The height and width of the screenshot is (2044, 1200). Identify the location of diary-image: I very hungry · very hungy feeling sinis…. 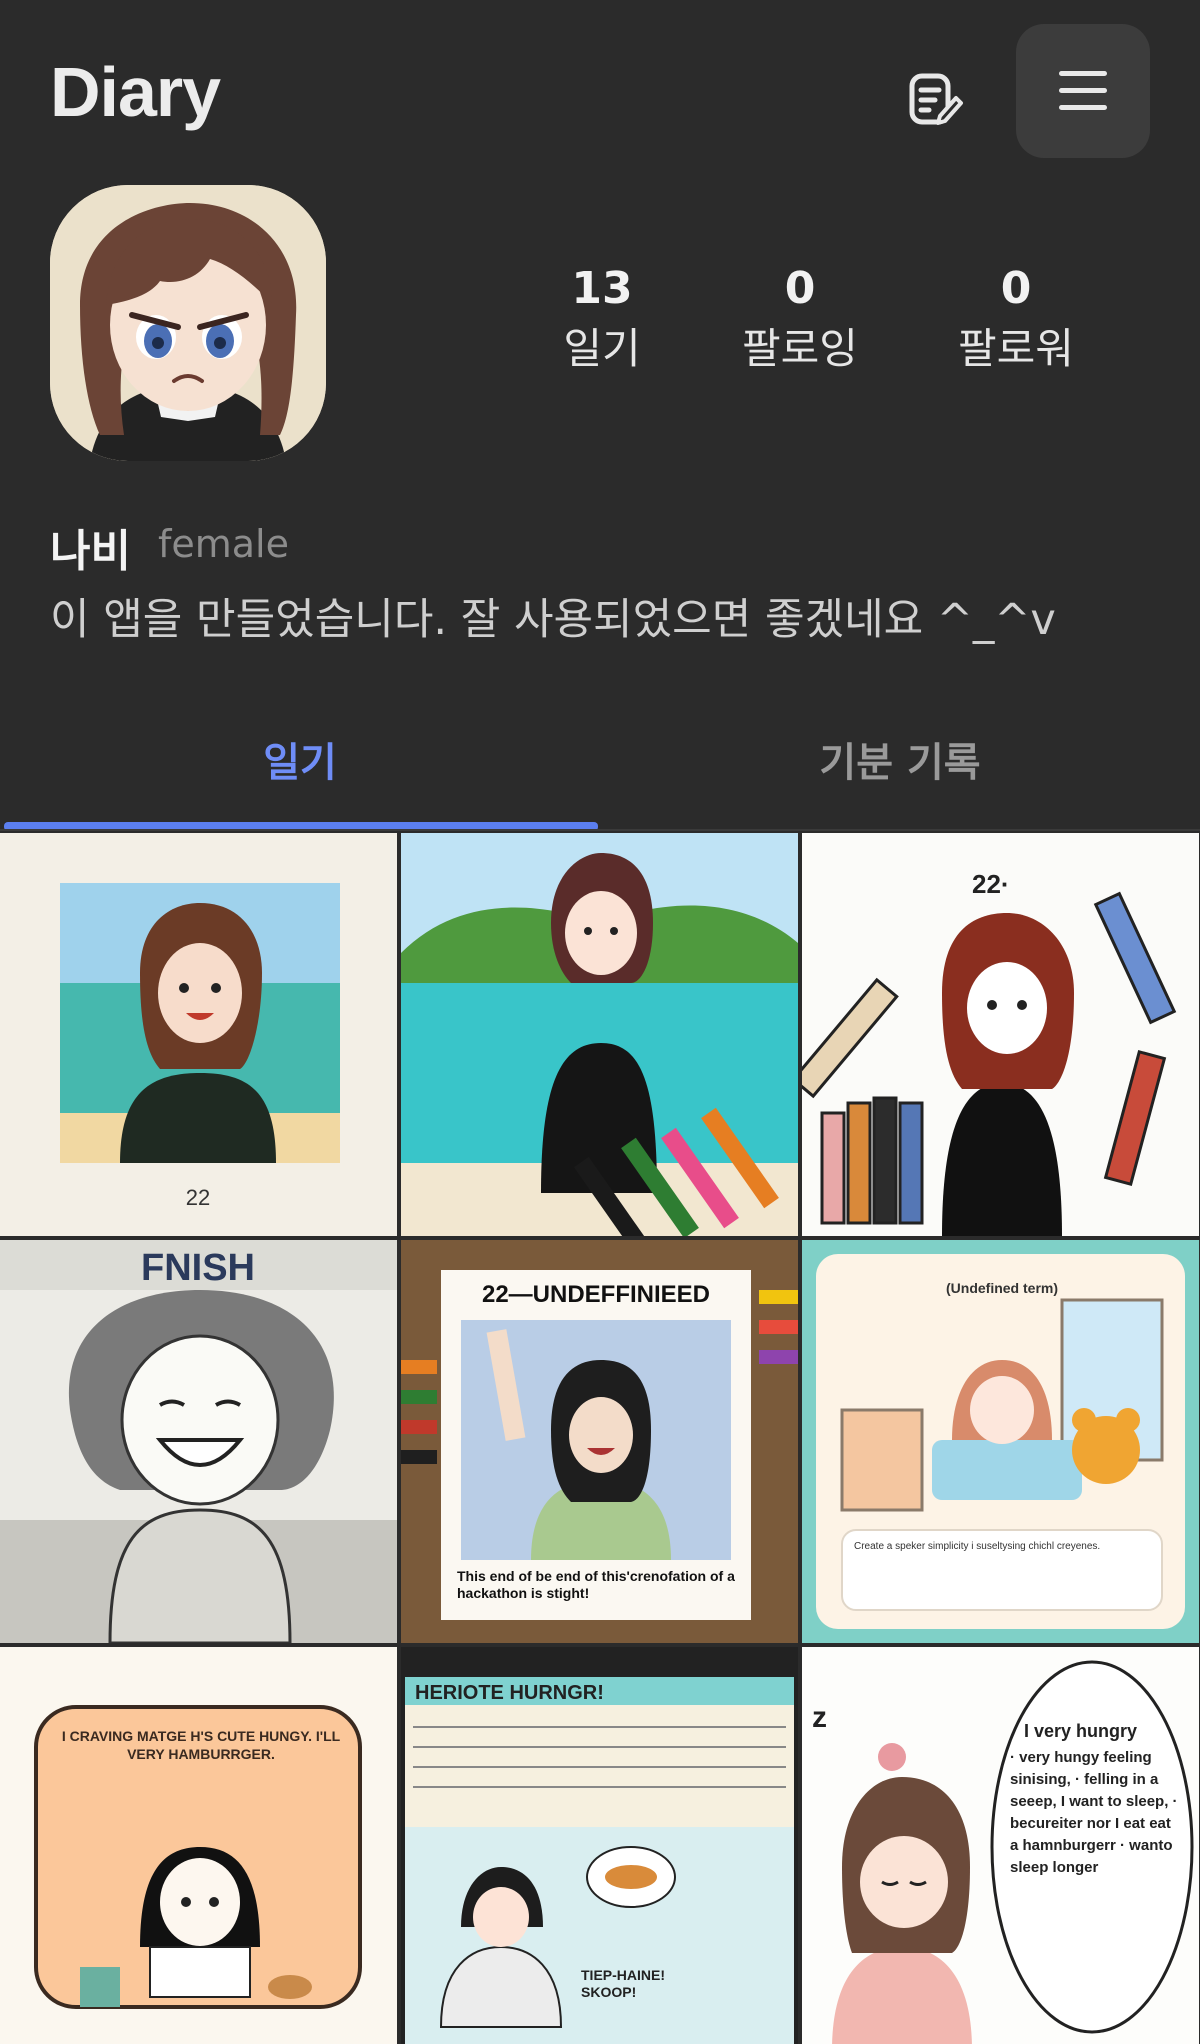
(1000, 1845).